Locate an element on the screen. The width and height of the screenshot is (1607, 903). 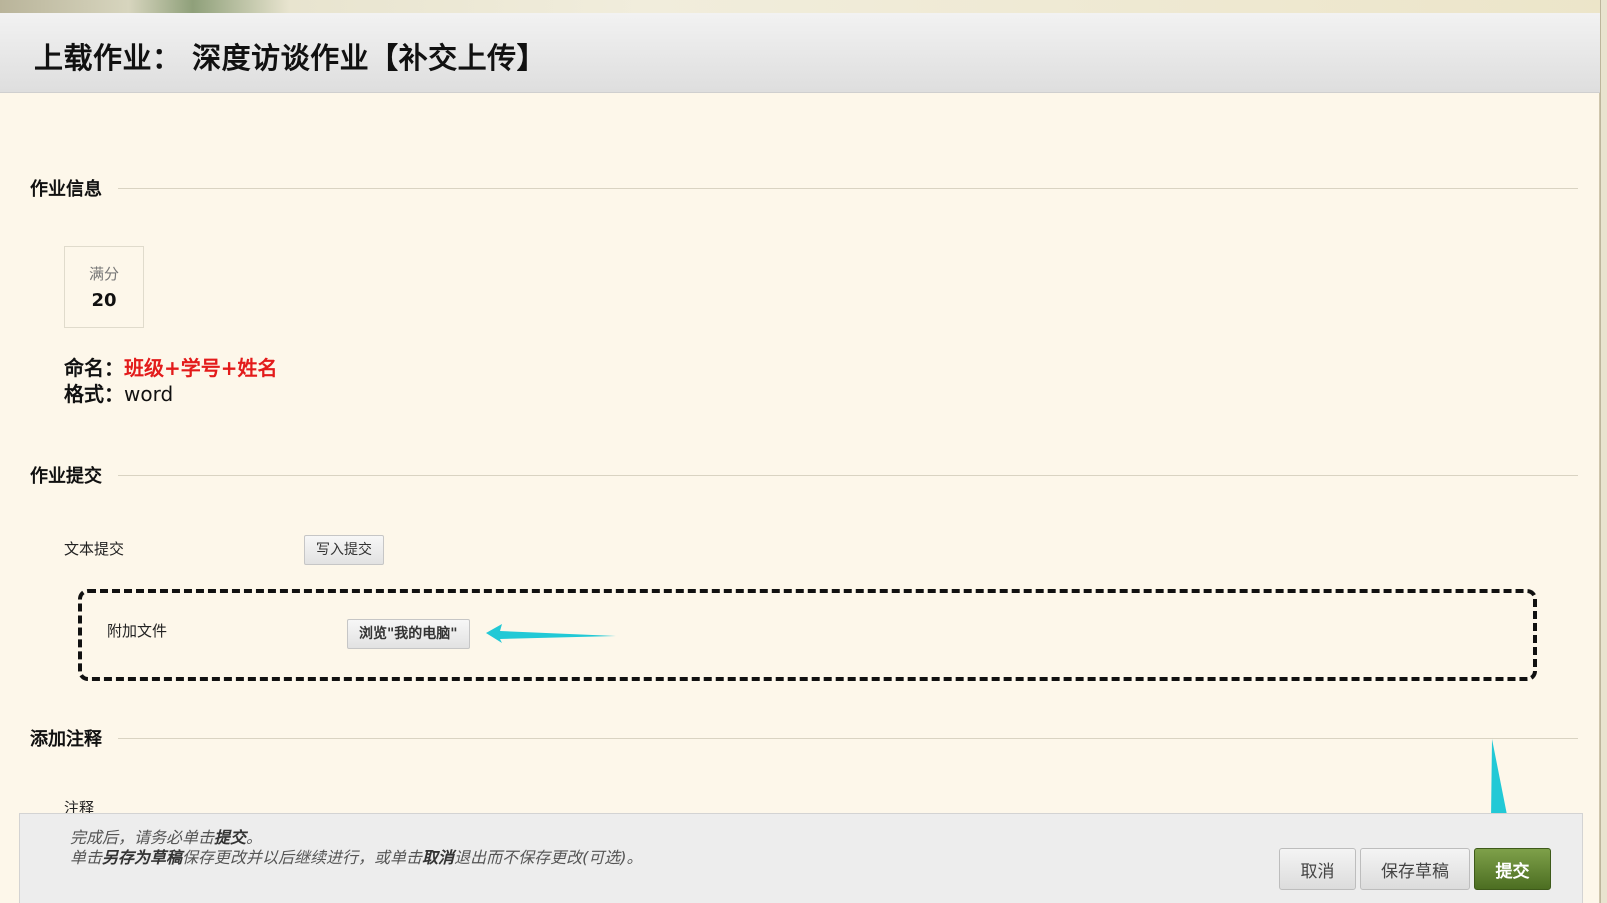
page-title: 上载作业： 深度访谈作业【补交上传】 is located at coordinates (290, 58).